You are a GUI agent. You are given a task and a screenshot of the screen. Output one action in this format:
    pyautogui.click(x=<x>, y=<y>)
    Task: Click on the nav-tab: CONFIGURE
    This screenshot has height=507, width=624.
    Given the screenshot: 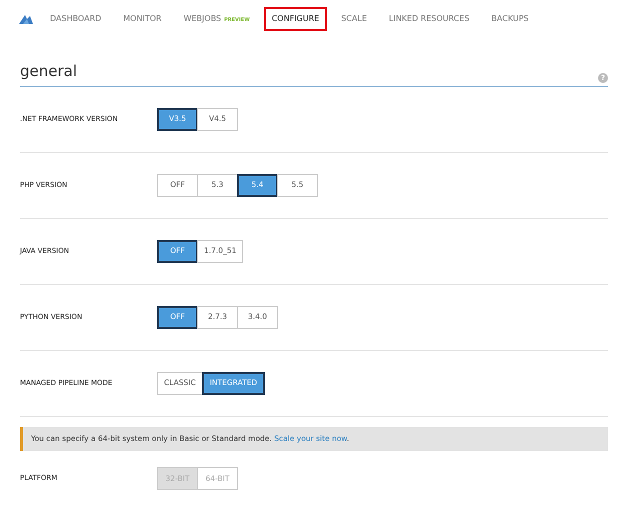 What is the action you would take?
    pyautogui.click(x=296, y=19)
    